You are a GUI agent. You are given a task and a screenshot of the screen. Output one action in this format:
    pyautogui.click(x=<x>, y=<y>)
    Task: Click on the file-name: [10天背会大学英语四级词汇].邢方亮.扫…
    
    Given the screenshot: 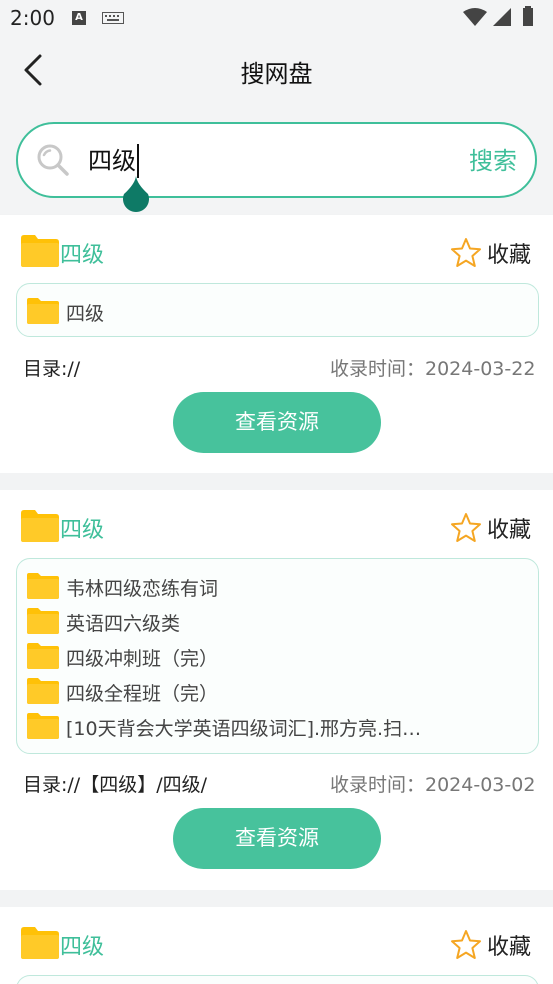 What is the action you would take?
    pyautogui.click(x=244, y=729)
    